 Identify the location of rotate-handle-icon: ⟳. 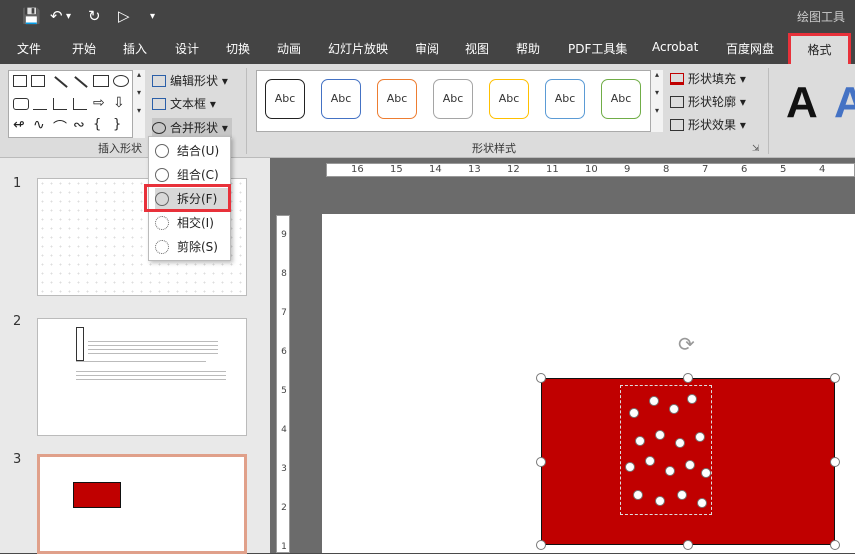
(686, 344).